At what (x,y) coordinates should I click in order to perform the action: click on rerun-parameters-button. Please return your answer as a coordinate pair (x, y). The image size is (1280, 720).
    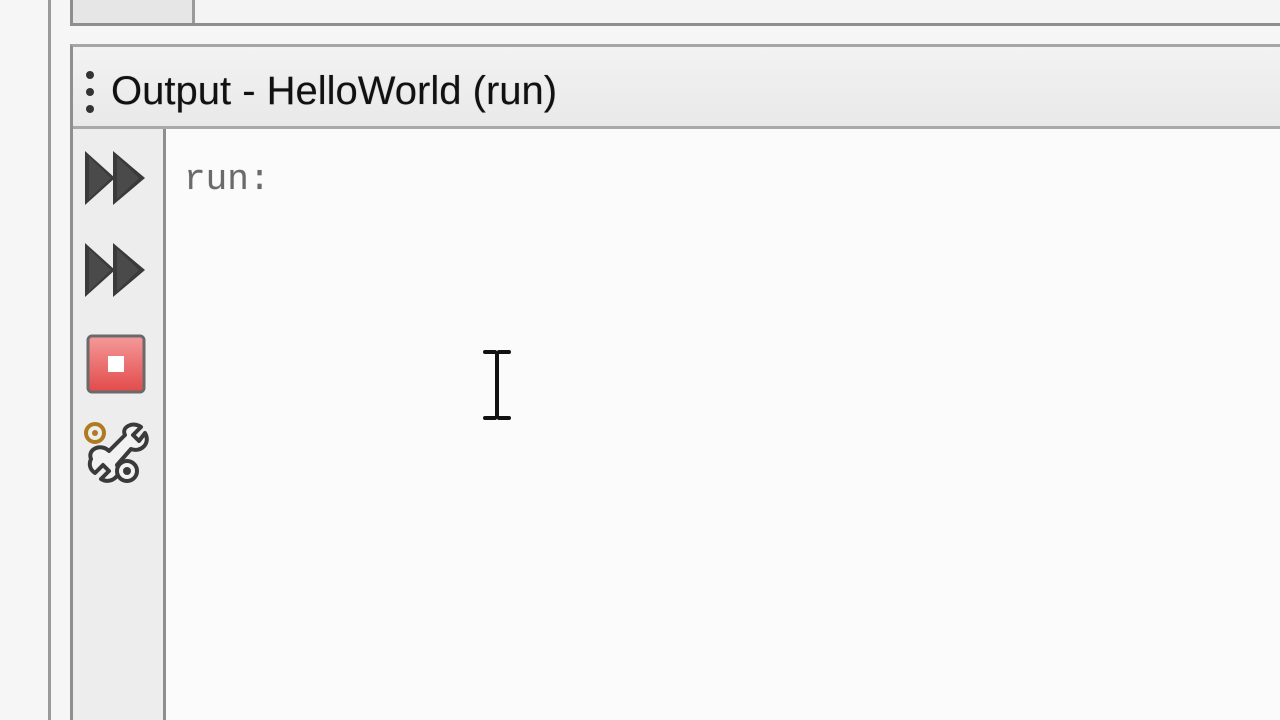
    Looking at the image, I should click on (116, 270).